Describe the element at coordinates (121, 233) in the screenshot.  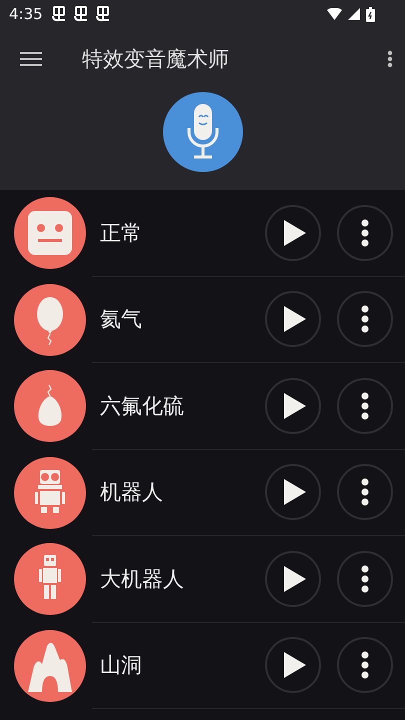
I see `effect-name: 正常` at that location.